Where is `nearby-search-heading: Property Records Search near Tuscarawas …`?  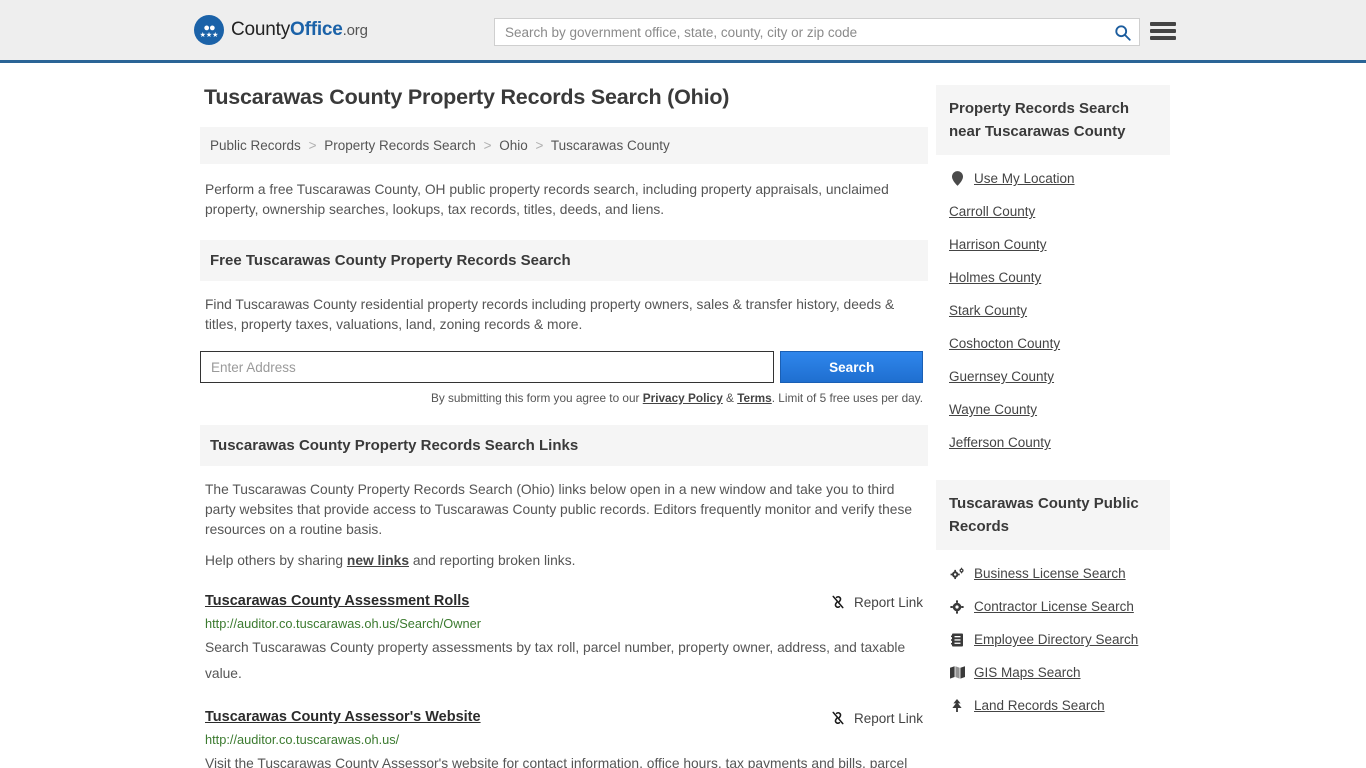 nearby-search-heading: Property Records Search near Tuscarawas … is located at coordinates (1053, 120).